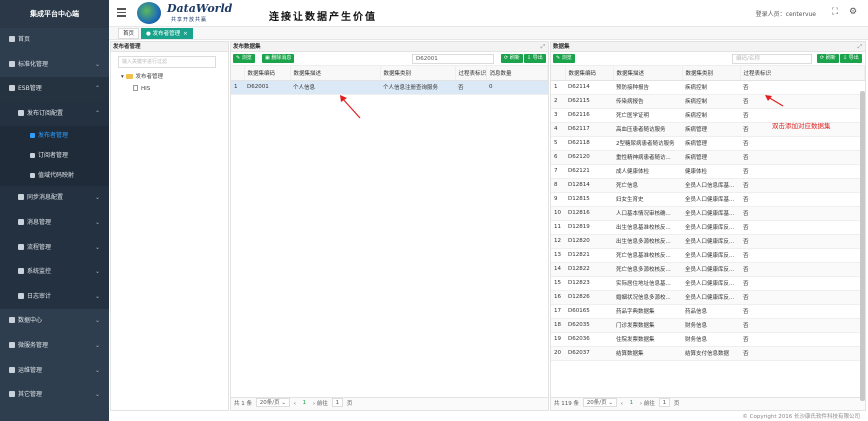 The width and height of the screenshot is (868, 421). I want to click on table-row: 19 D62036 住院发票数据集 财务信息否, so click(708, 339).